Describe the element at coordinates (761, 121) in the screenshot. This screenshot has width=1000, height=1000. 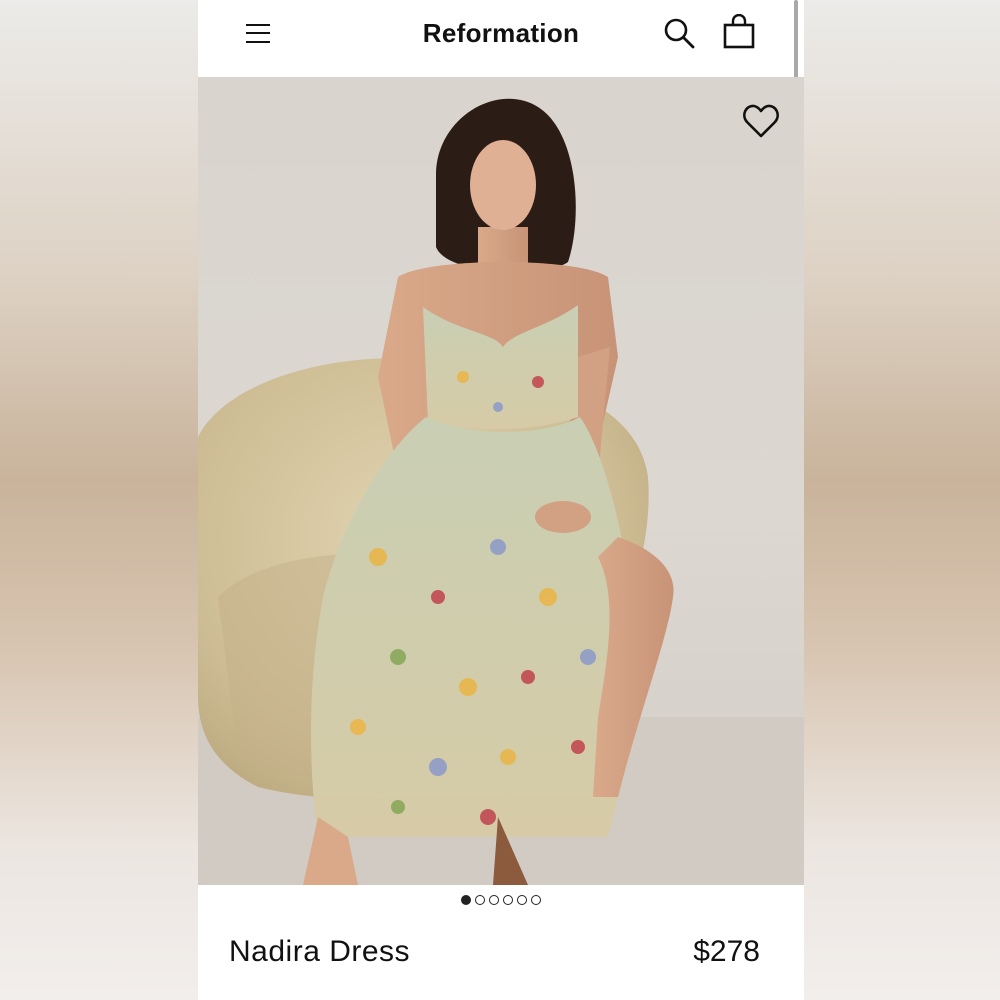
I see `wishlist-heart-icon` at that location.